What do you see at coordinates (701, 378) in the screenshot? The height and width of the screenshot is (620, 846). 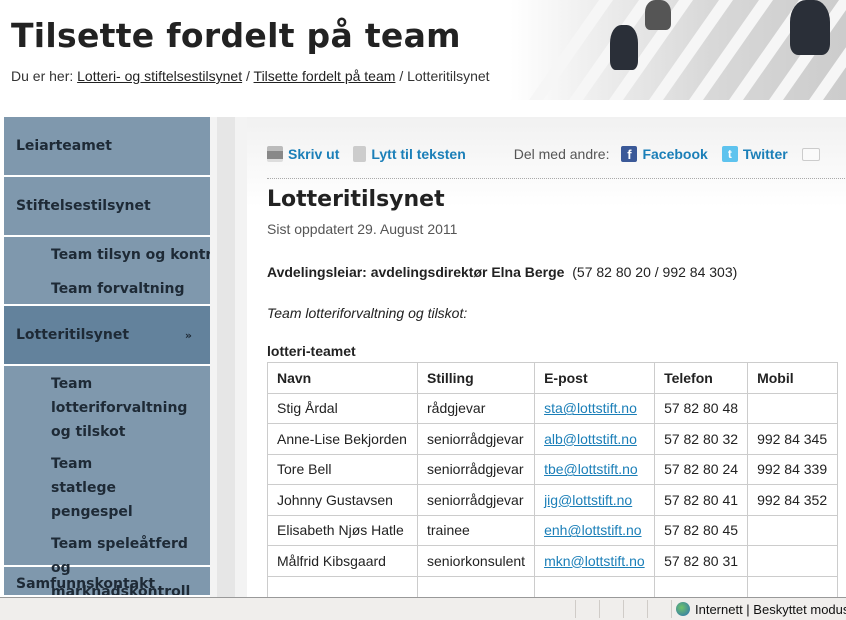 I see `col-header-phone: Telefon` at bounding box center [701, 378].